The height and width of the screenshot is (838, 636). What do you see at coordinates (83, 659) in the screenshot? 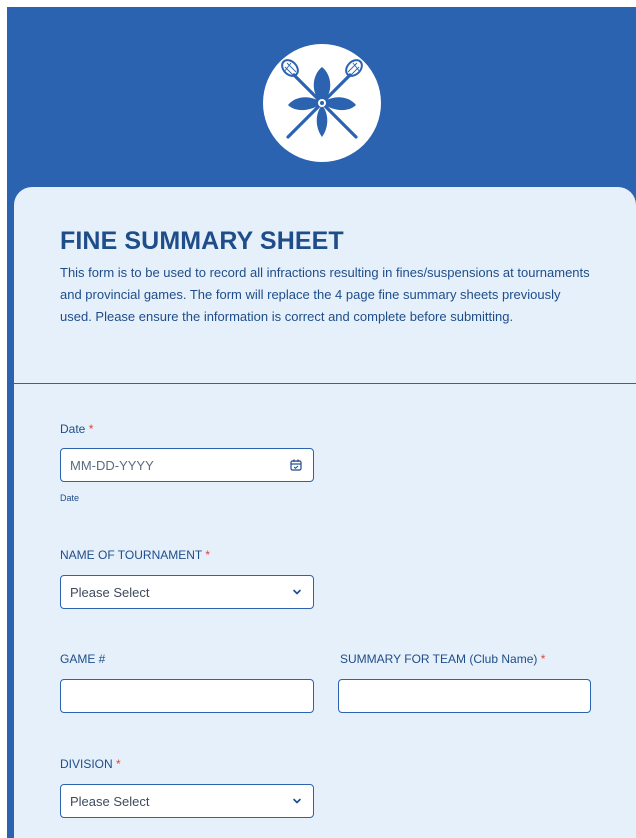
I see `game-number-label: GAME #` at bounding box center [83, 659].